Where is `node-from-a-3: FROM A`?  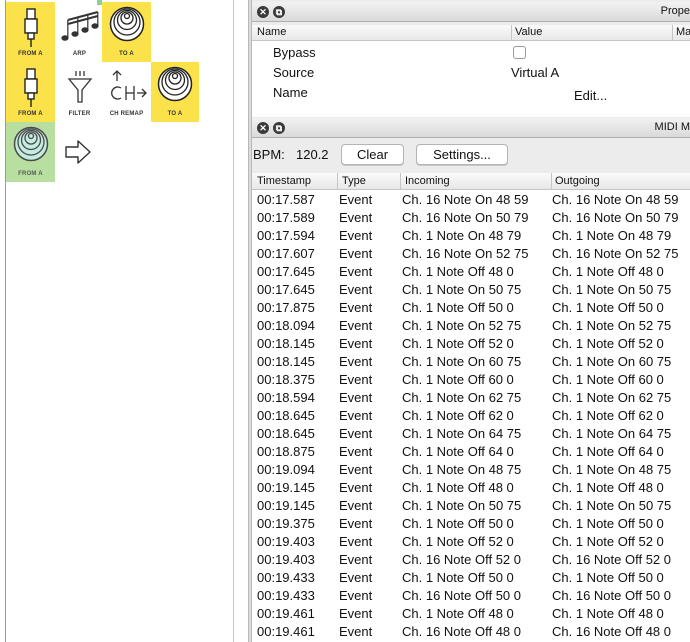
node-from-a-3: FROM A is located at coordinates (30, 152).